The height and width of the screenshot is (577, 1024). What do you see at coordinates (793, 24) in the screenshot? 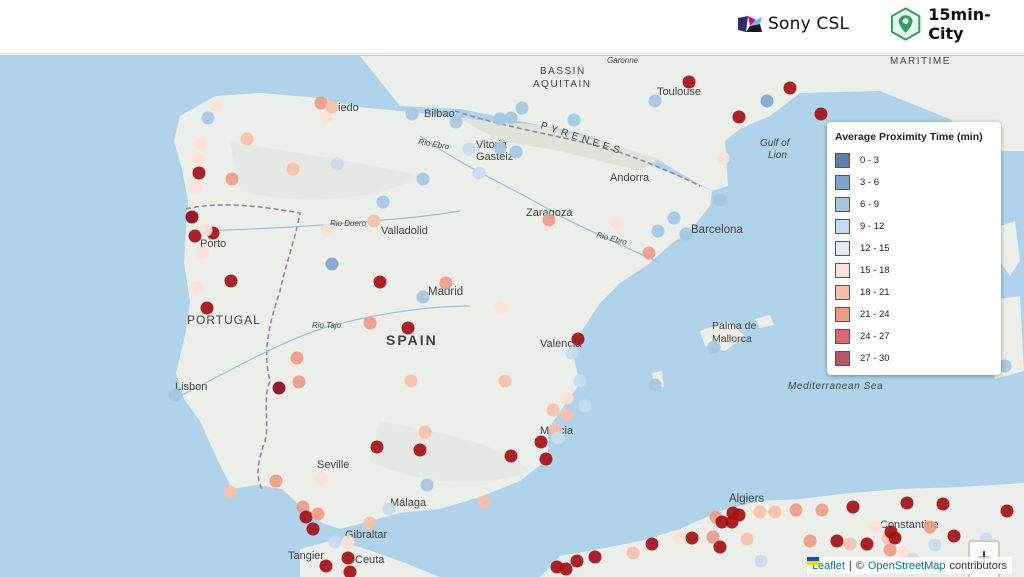
I see `sony-csl-logo: Sony CSL` at bounding box center [793, 24].